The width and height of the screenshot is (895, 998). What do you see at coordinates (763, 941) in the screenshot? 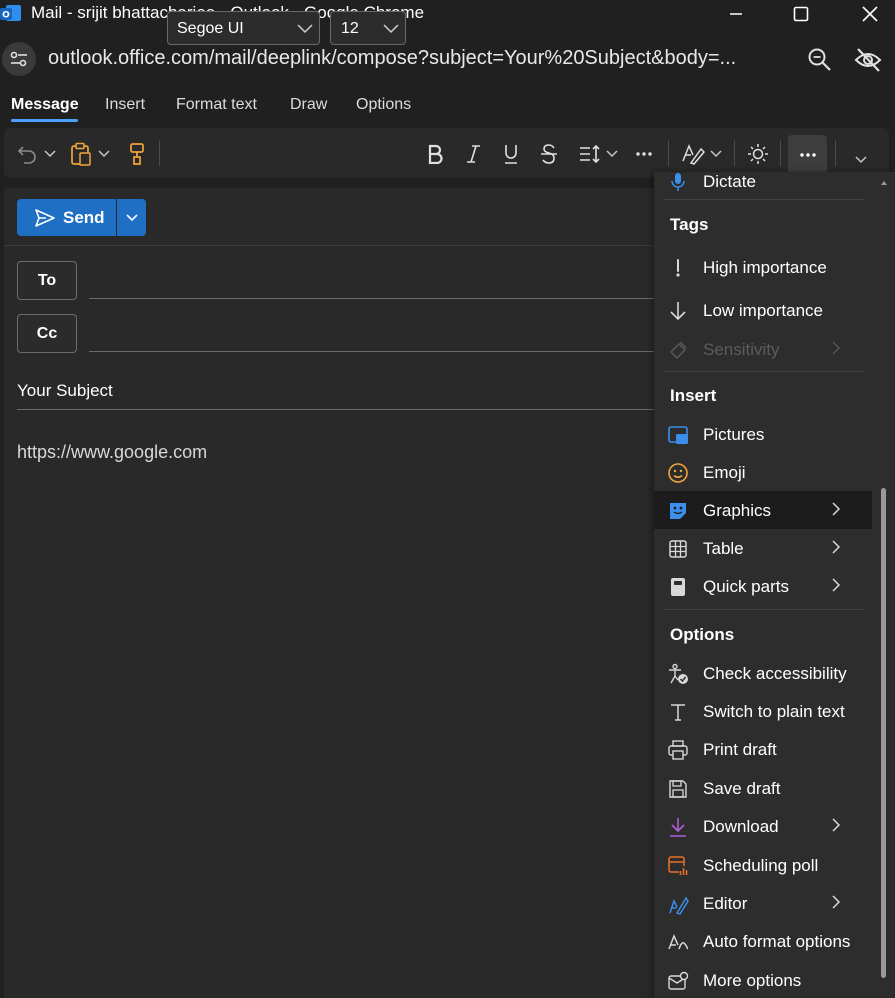
I see `menu-item-auto-format-options: Auto format options` at bounding box center [763, 941].